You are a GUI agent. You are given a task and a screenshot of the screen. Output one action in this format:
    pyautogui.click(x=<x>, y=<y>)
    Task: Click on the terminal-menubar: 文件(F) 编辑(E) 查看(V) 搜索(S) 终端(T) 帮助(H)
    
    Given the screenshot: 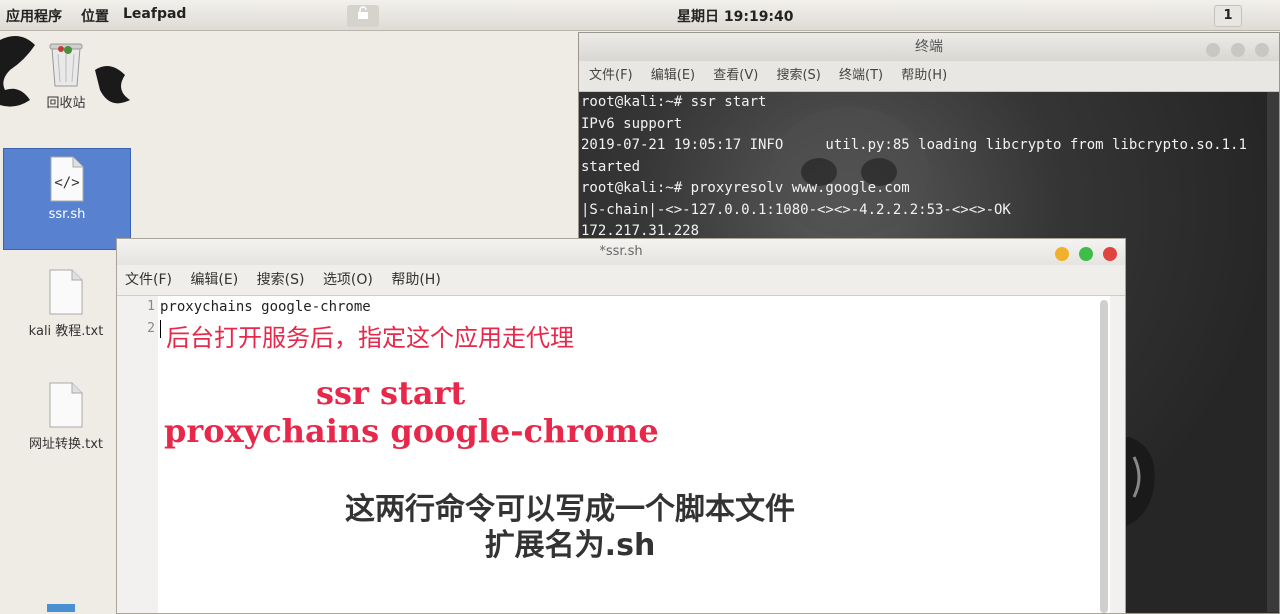 What is the action you would take?
    pyautogui.click(x=929, y=76)
    